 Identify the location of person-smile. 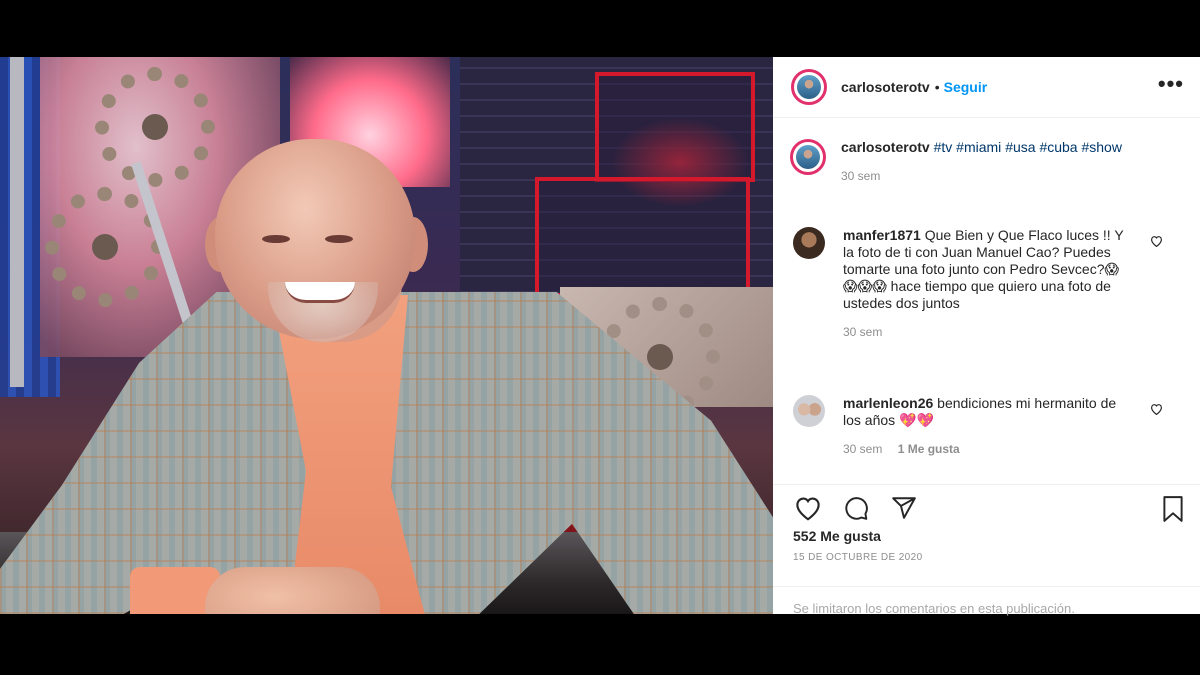
(320, 292).